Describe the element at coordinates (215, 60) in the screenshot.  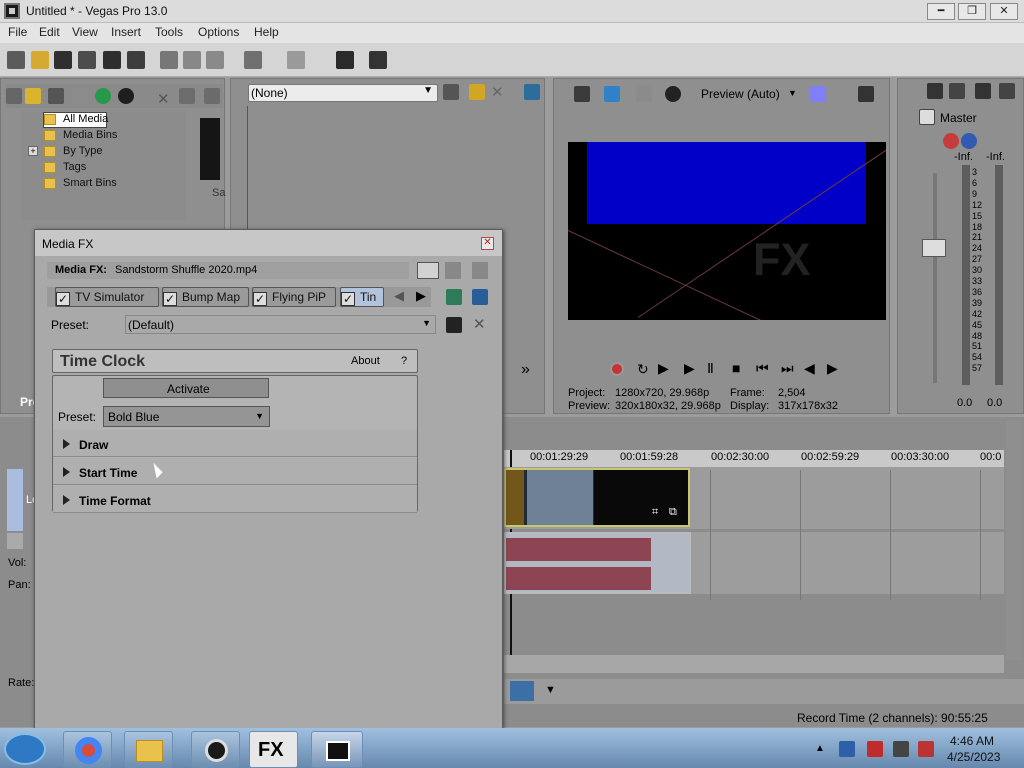
I see `paste-icon` at that location.